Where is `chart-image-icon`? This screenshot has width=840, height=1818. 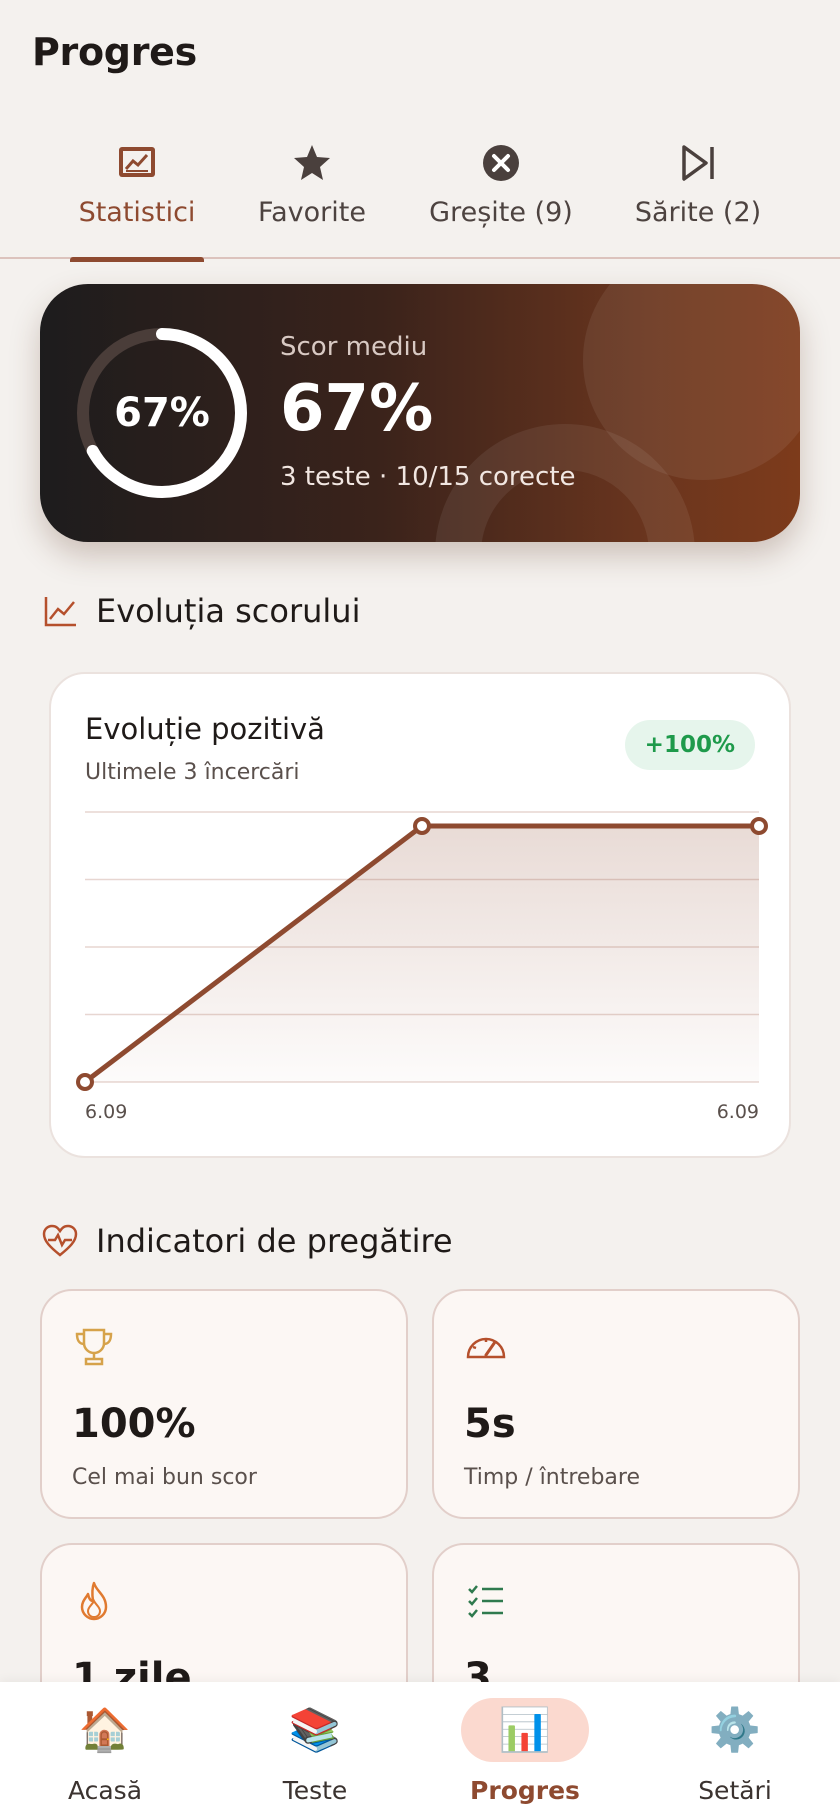 chart-image-icon is located at coordinates (137, 162).